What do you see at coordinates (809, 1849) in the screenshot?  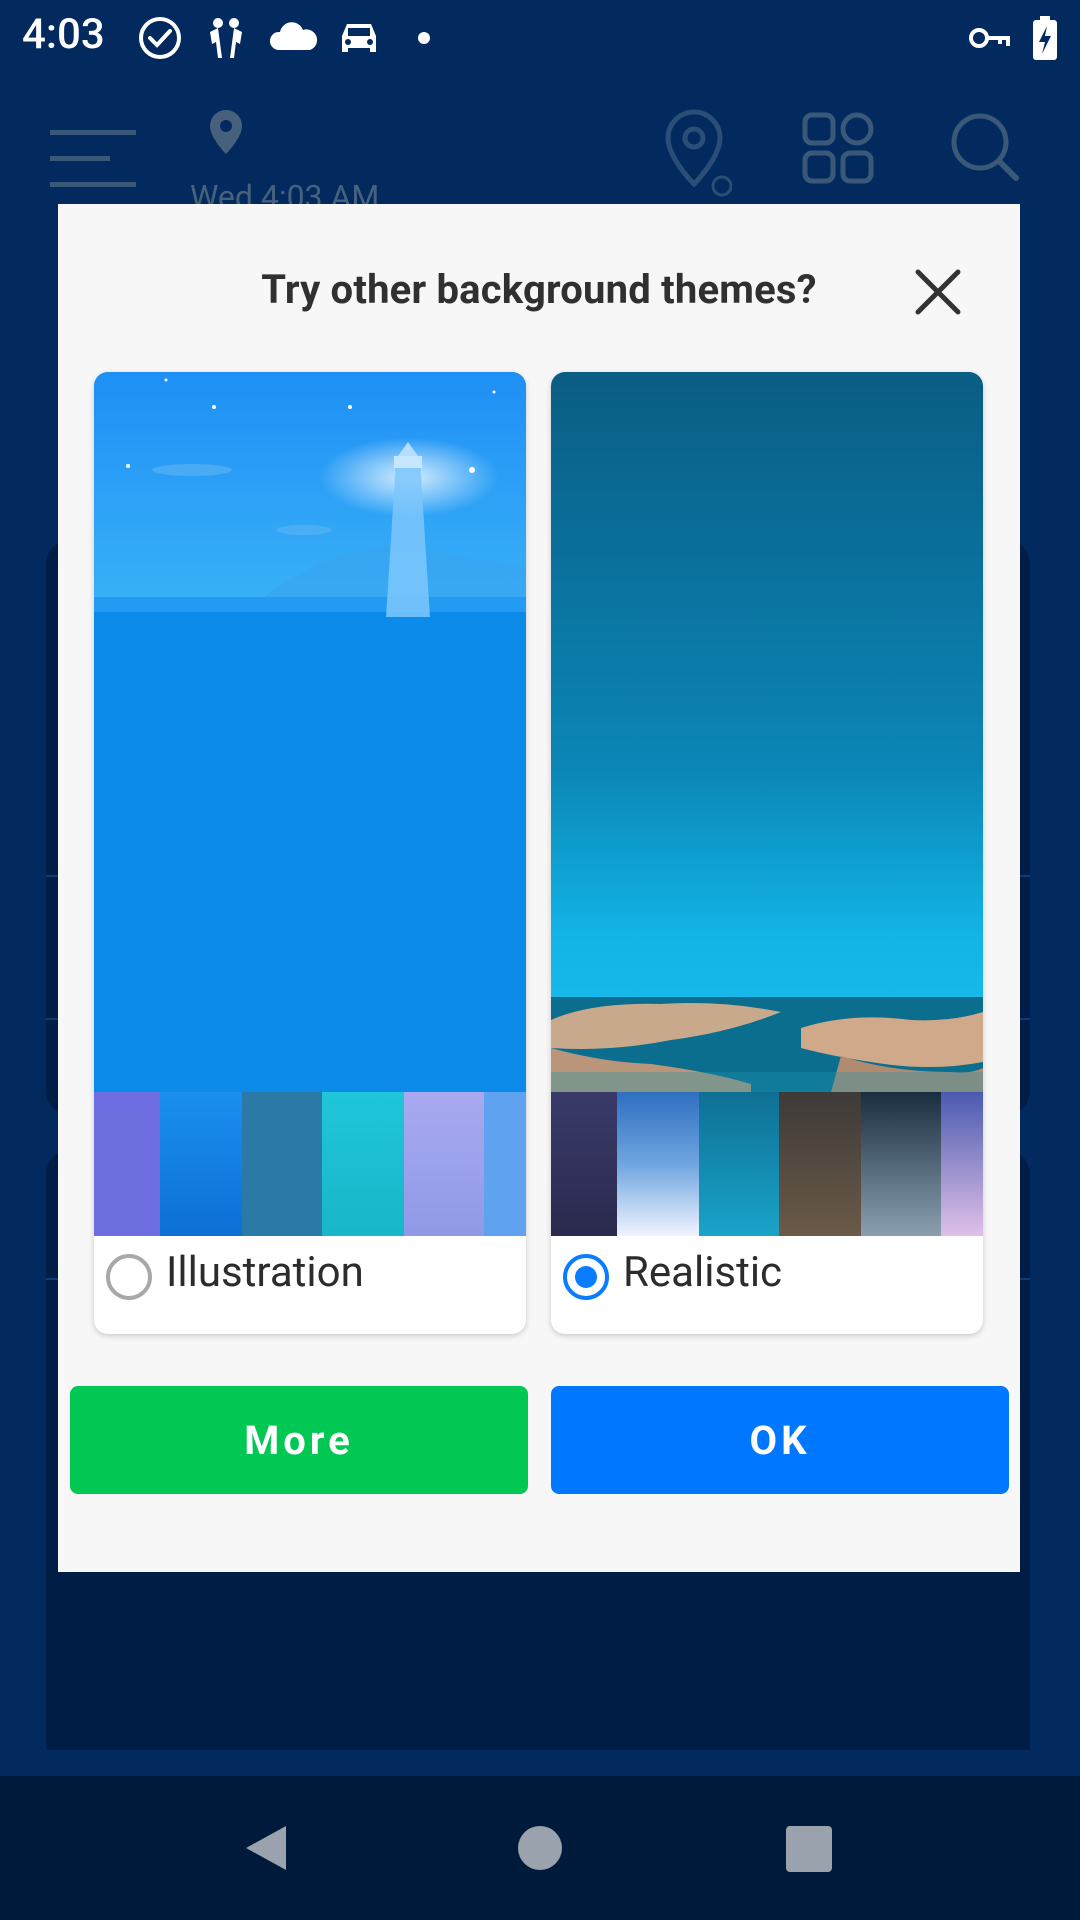 I see `recents-icon` at bounding box center [809, 1849].